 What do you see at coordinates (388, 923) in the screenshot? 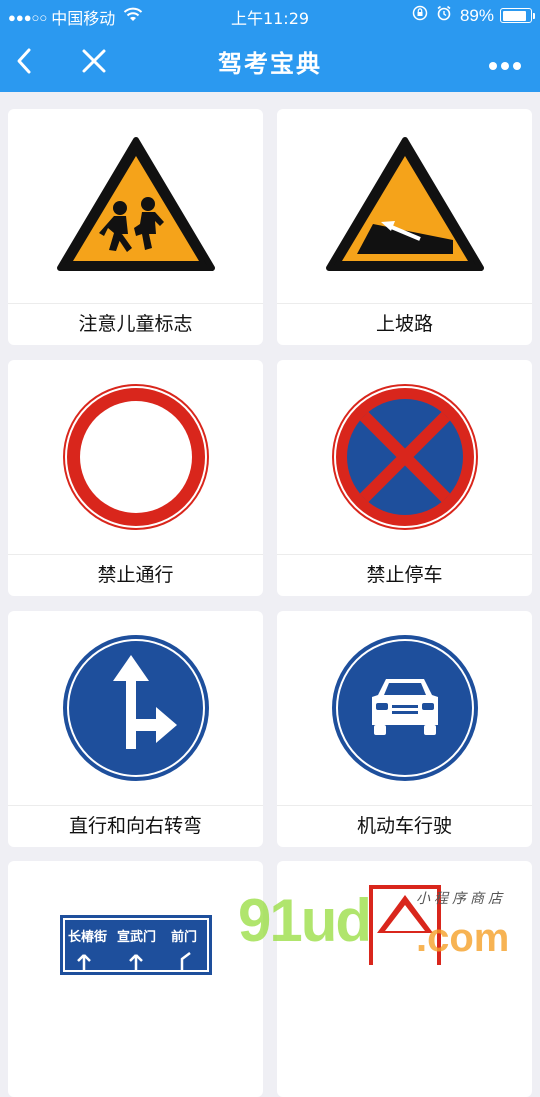
I see `watermark: 91ud 小程序商店 .com` at bounding box center [388, 923].